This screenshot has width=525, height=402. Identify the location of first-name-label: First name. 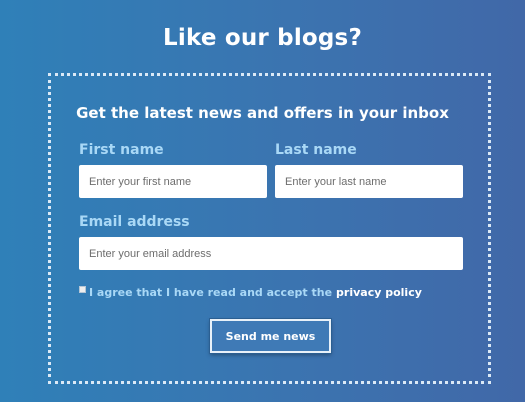
(121, 150).